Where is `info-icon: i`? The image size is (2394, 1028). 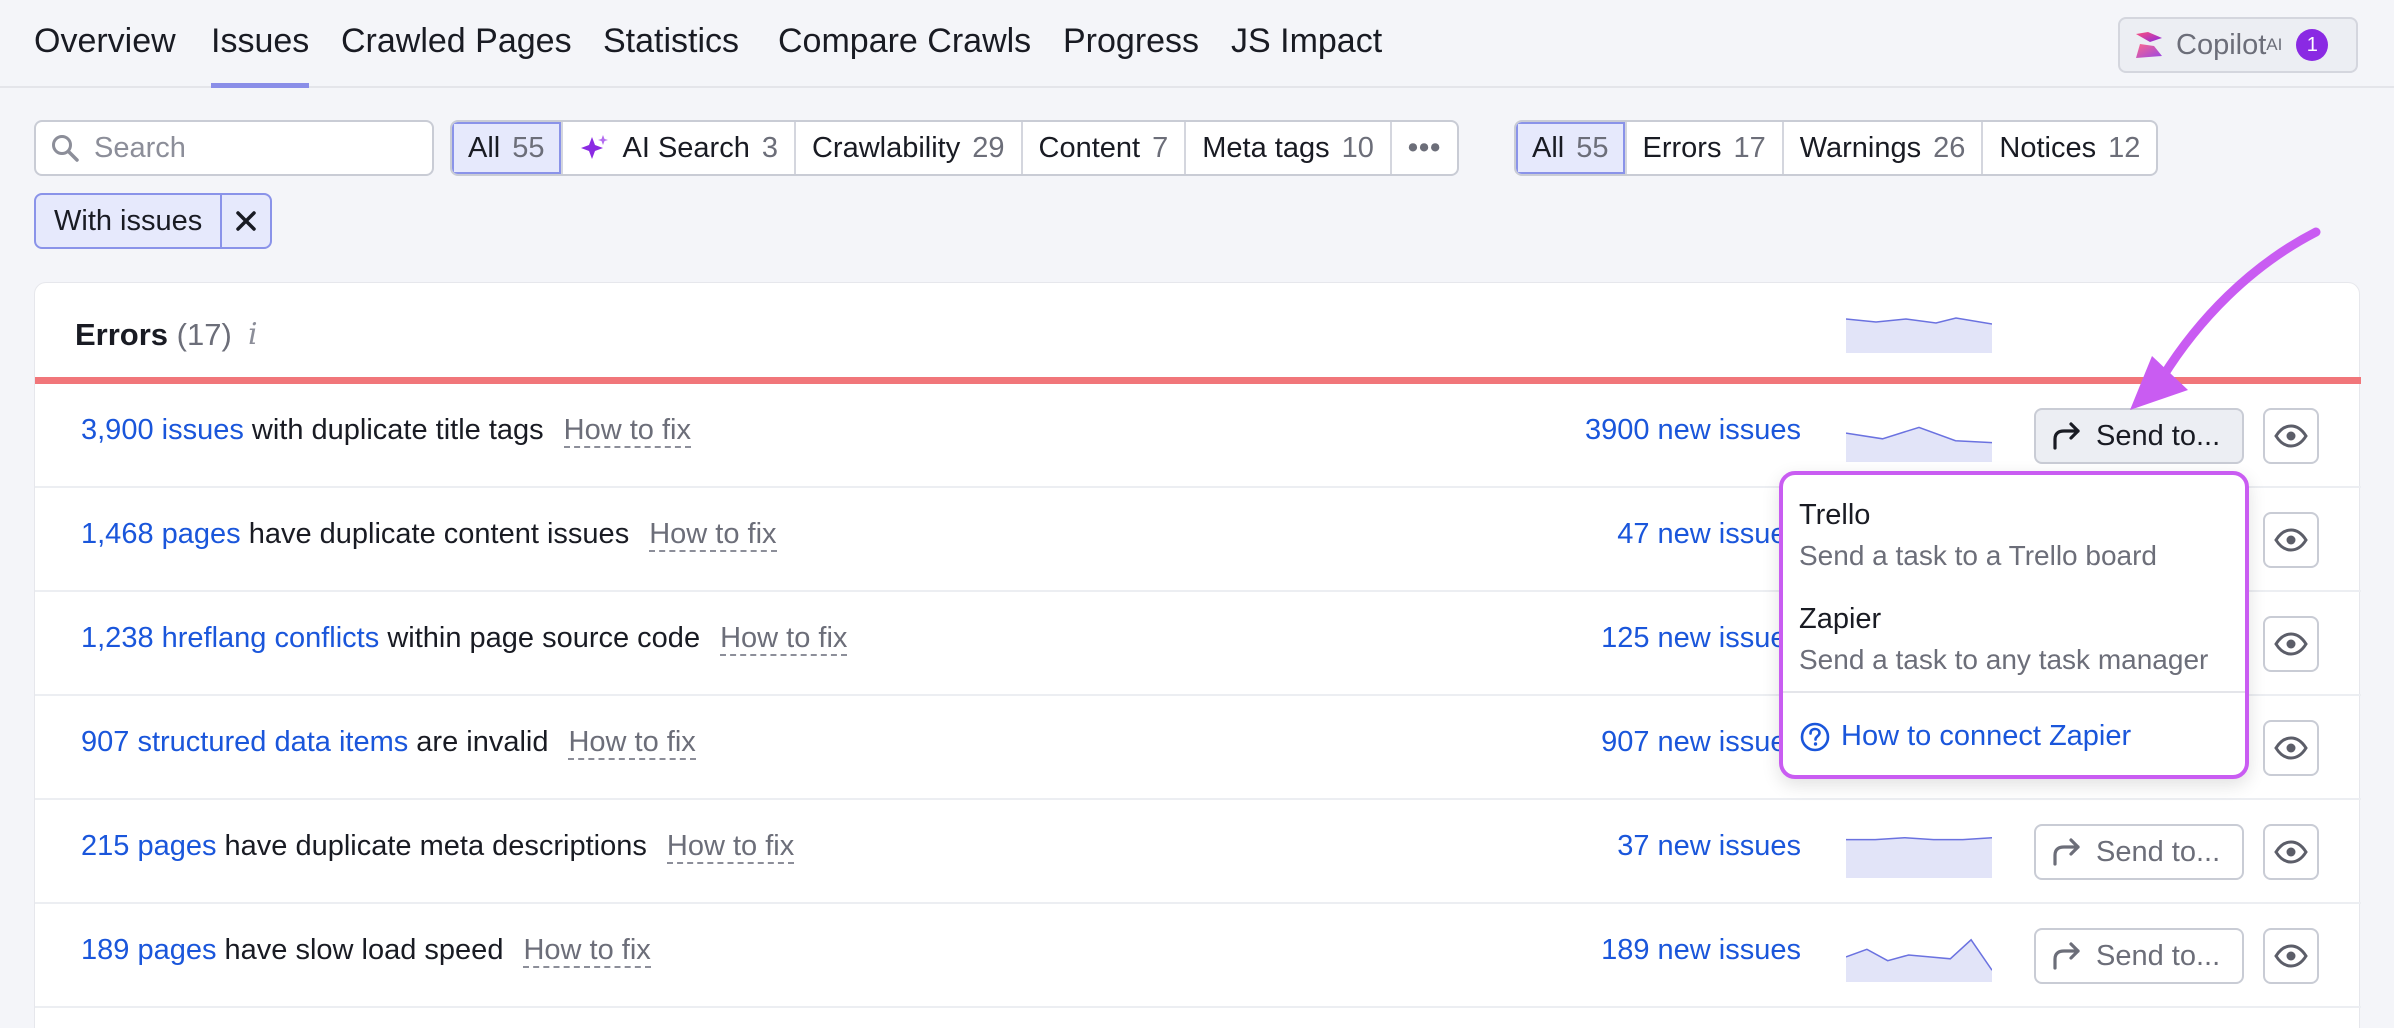
info-icon: i is located at coordinates (253, 334).